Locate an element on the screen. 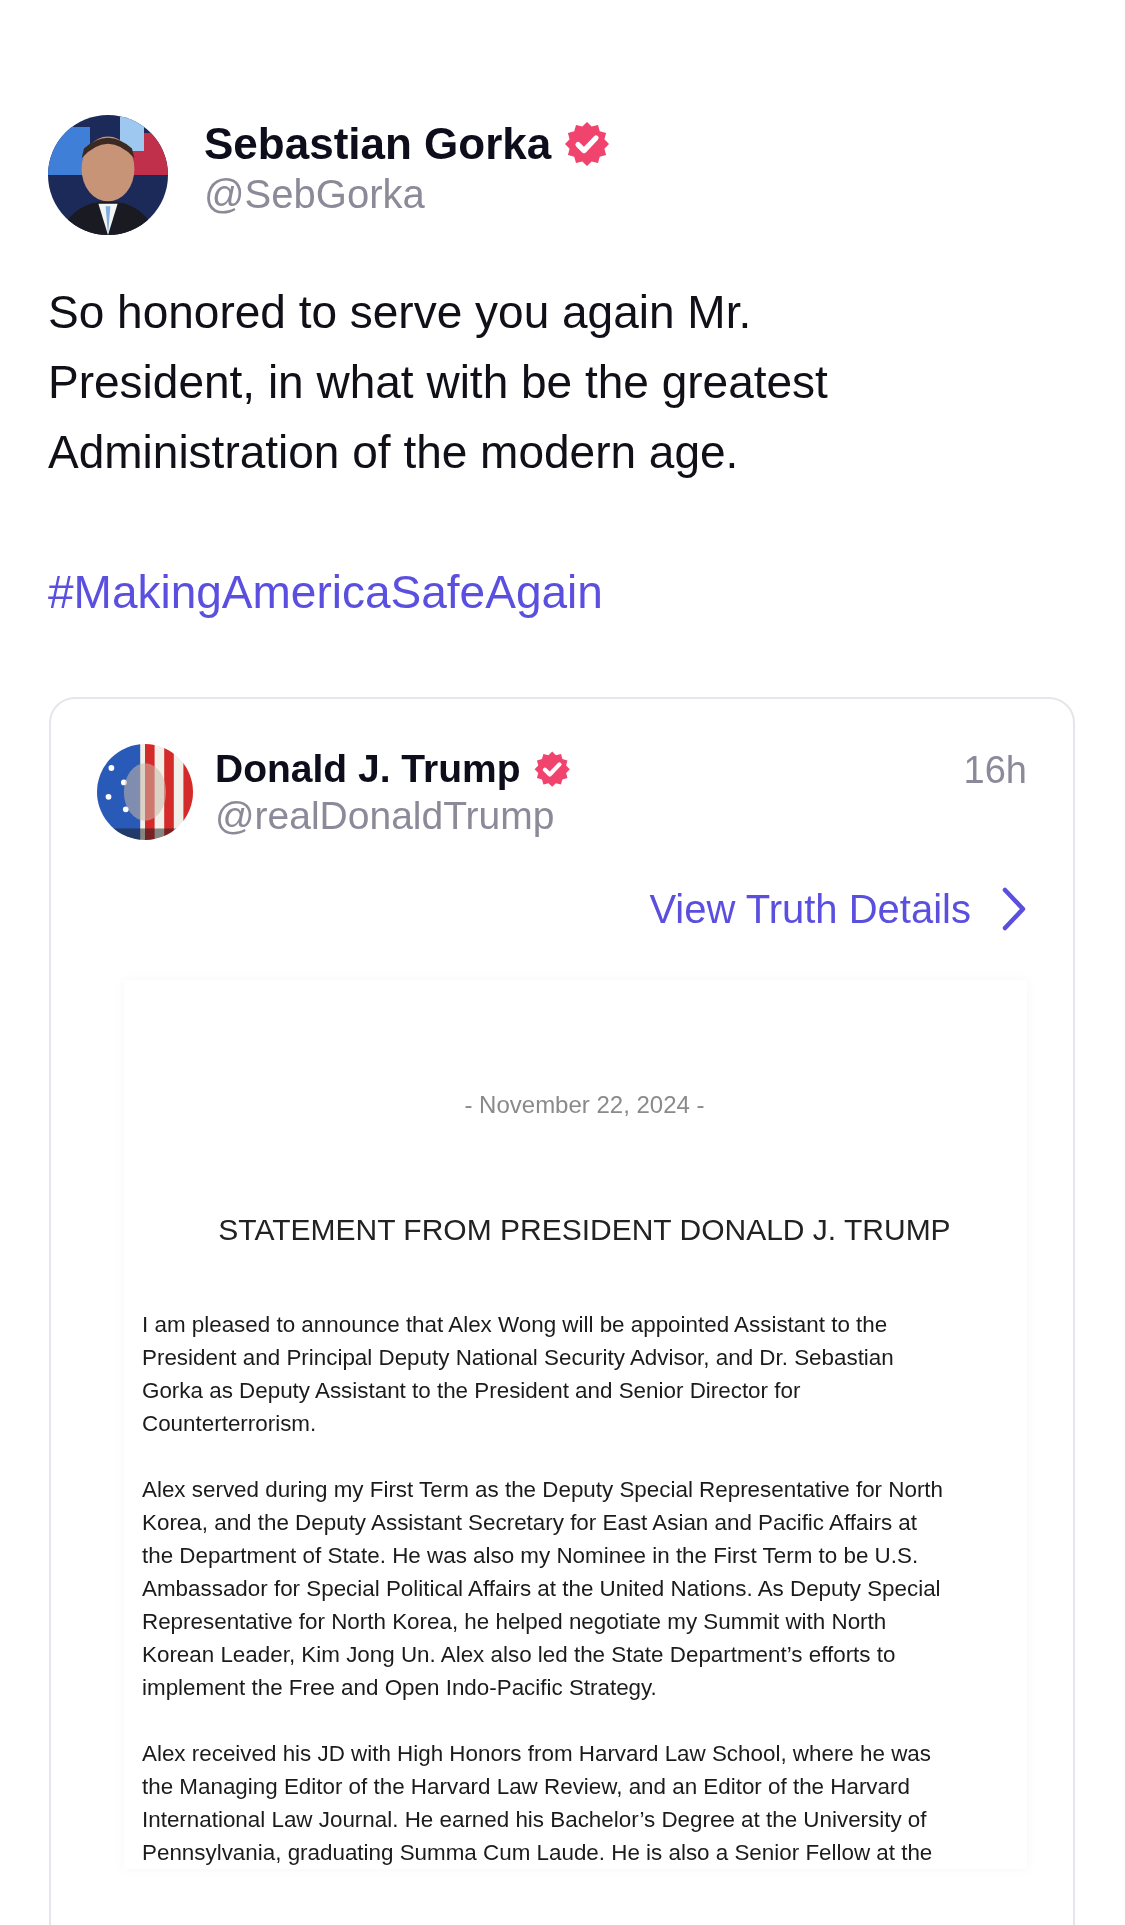  document-paragraph: Alex received his JD with High Honors from Harvard Law School, where he was the Managing Editor of the Harvard Law Review, and an Editor of the Harvard International Law Journal. He earned his Bachelor’s Degree at the University of Pennsylvania, graduating Summa Cum Laude. He is also a Senior Fellow at the is located at coordinates (537, 1803).